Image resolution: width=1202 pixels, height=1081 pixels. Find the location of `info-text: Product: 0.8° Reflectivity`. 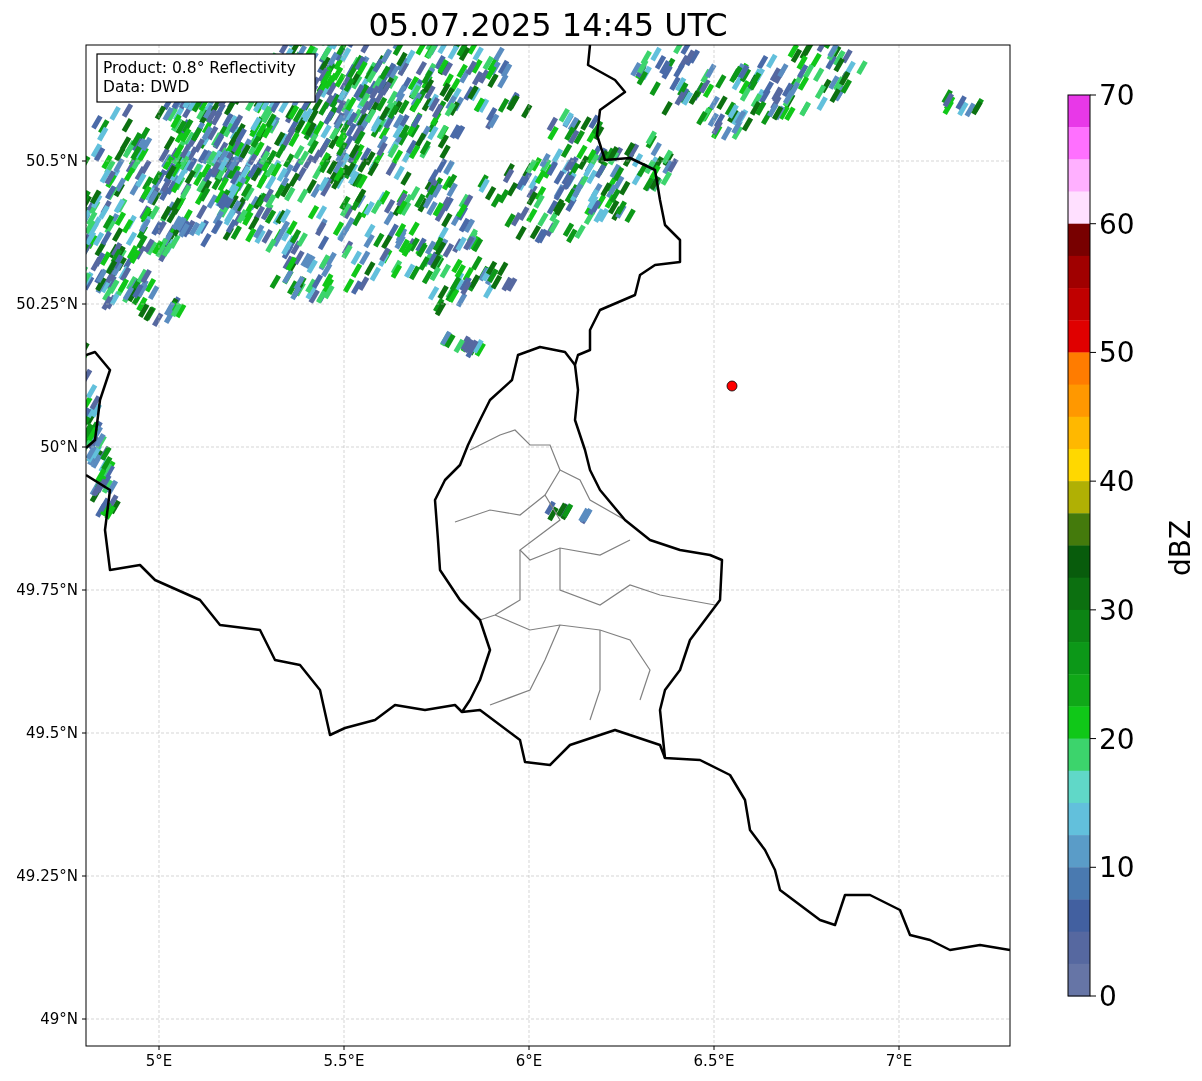

info-text: Product: 0.8° Reflectivity is located at coordinates (199, 68).